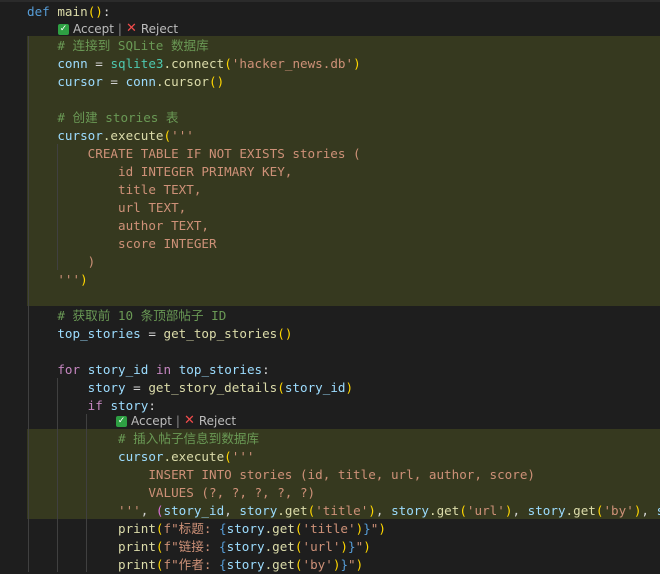  What do you see at coordinates (141, 81) in the screenshot?
I see `code-line-4: cursor = conn.cursor()` at bounding box center [141, 81].